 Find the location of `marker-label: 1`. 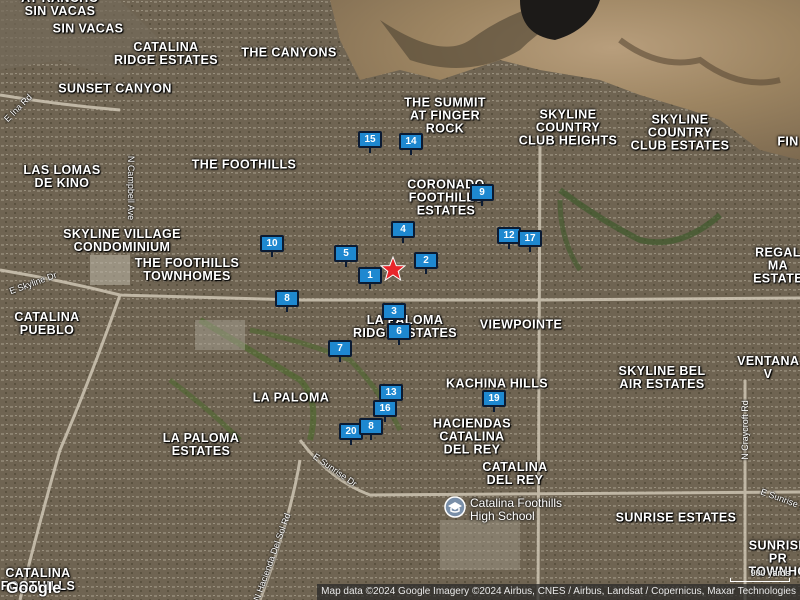

marker-label: 1 is located at coordinates (370, 275).